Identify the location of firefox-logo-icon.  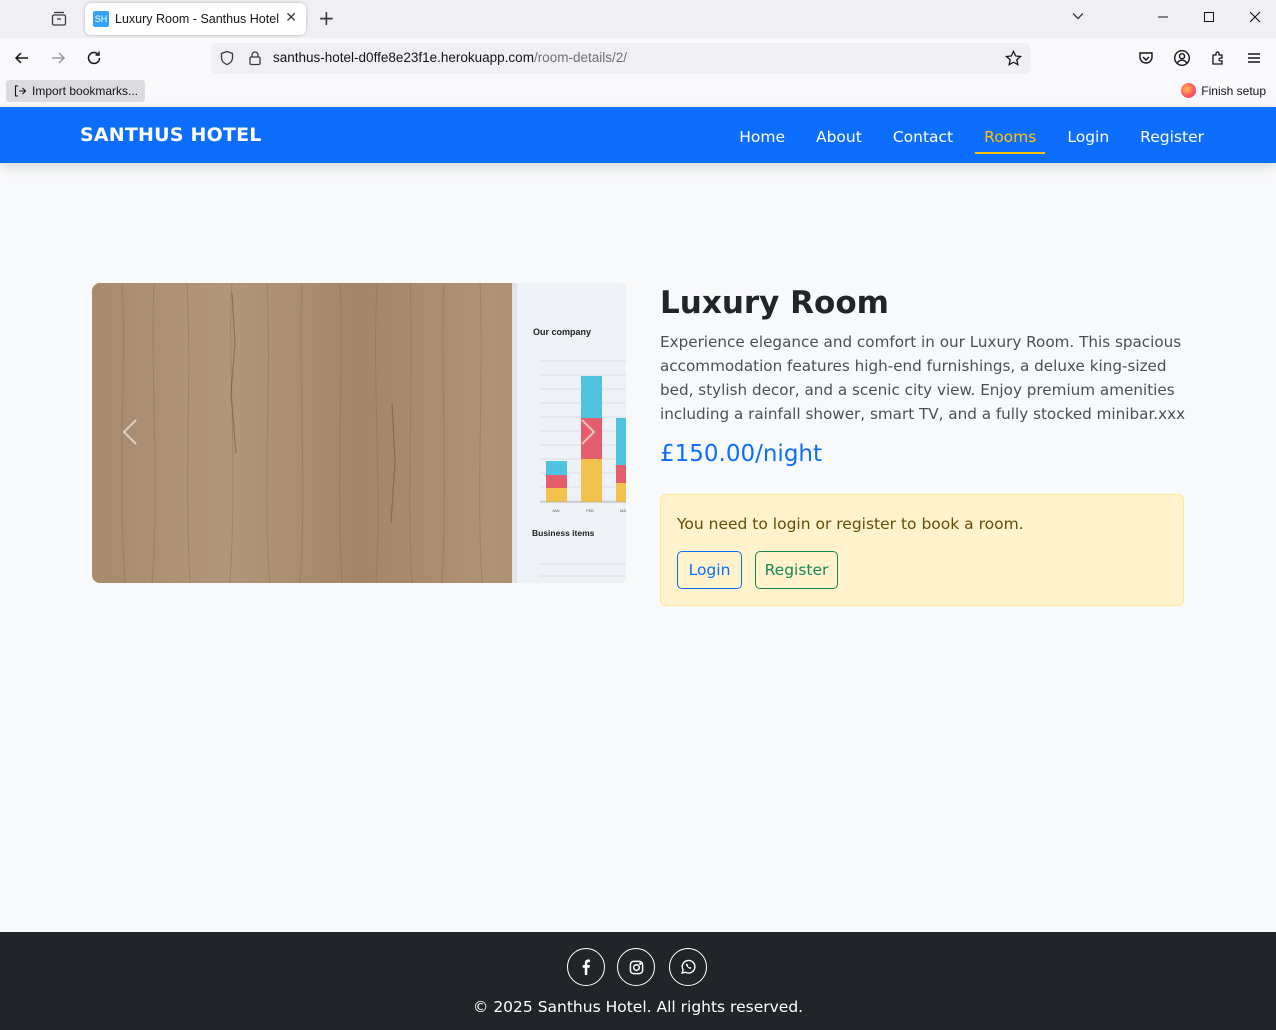
(1189, 90).